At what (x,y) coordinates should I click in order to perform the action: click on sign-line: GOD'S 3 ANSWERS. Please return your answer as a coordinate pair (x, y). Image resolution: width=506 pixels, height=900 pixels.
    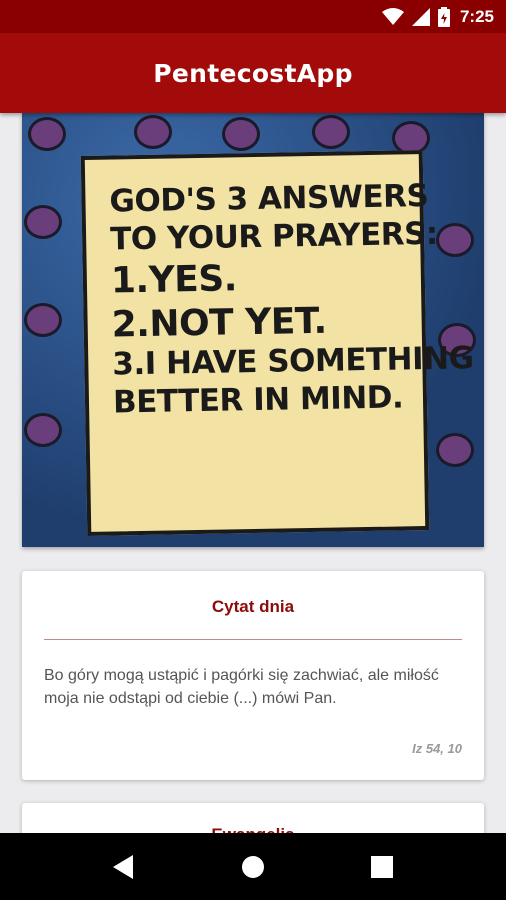
    Looking at the image, I should click on (269, 198).